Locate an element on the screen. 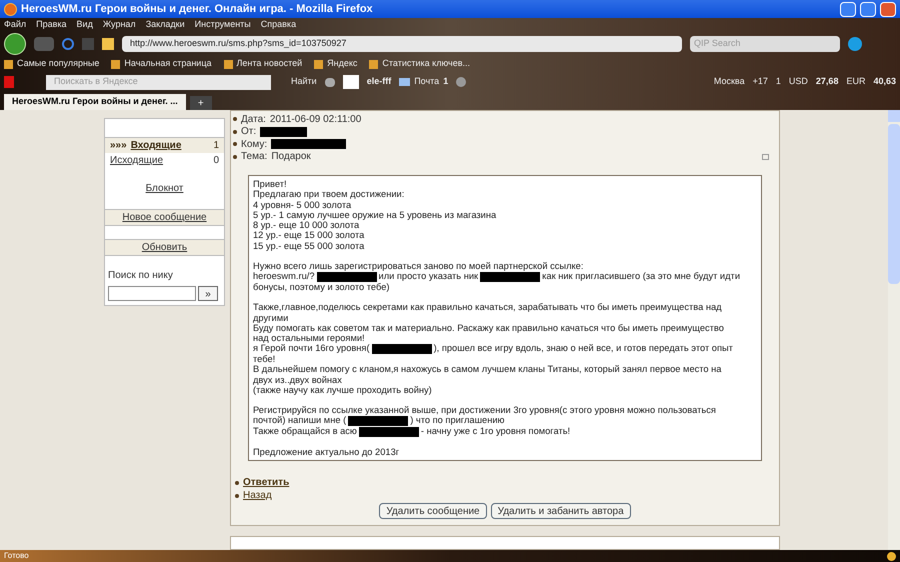 The image size is (900, 562). menu-item: Журнал is located at coordinates (119, 25).